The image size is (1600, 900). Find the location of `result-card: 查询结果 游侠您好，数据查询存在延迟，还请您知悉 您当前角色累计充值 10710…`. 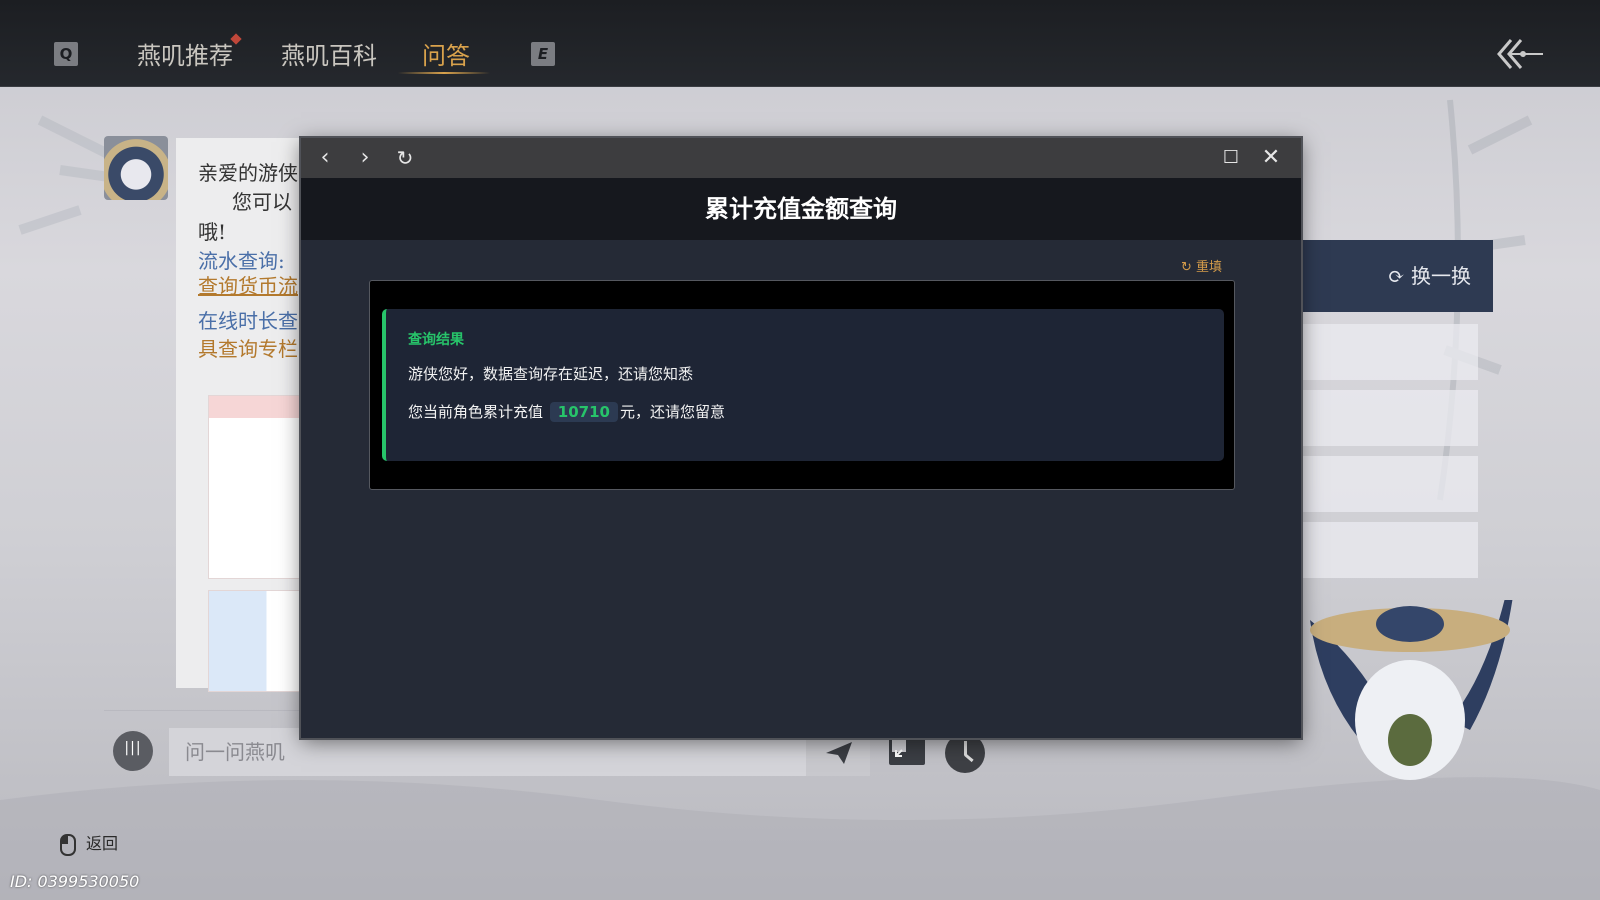

result-card: 查询结果 游侠您好，数据查询存在延迟，还请您知悉 您当前角色累计充值 10710… is located at coordinates (803, 385).